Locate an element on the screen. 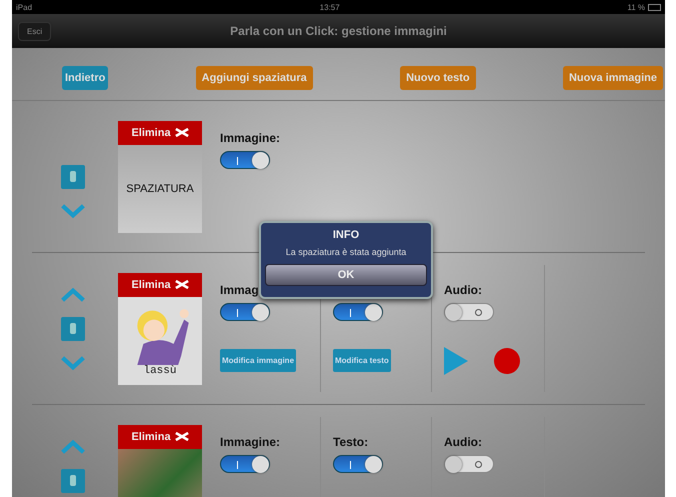  toggle-label: Immag is located at coordinates (239, 290).